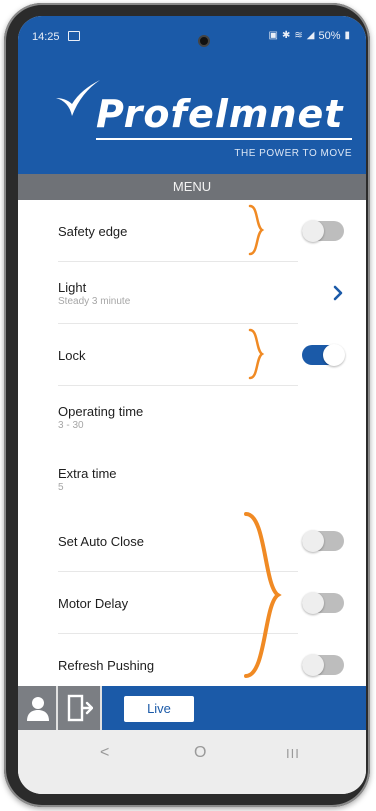  Describe the element at coordinates (93, 603) in the screenshot. I see `setting-label: Motor Delay` at that location.